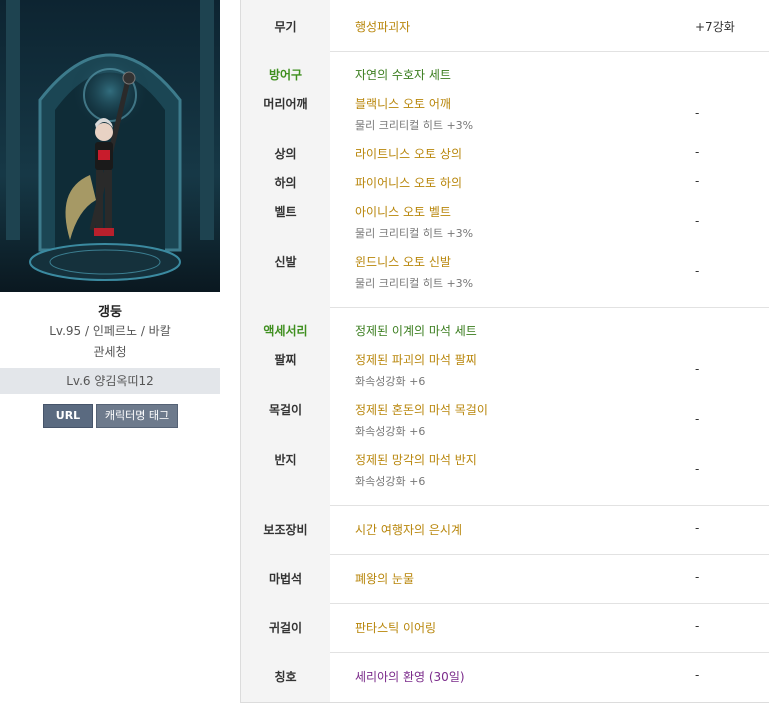  I want to click on weapon-name: 행성파괴자, so click(382, 26).